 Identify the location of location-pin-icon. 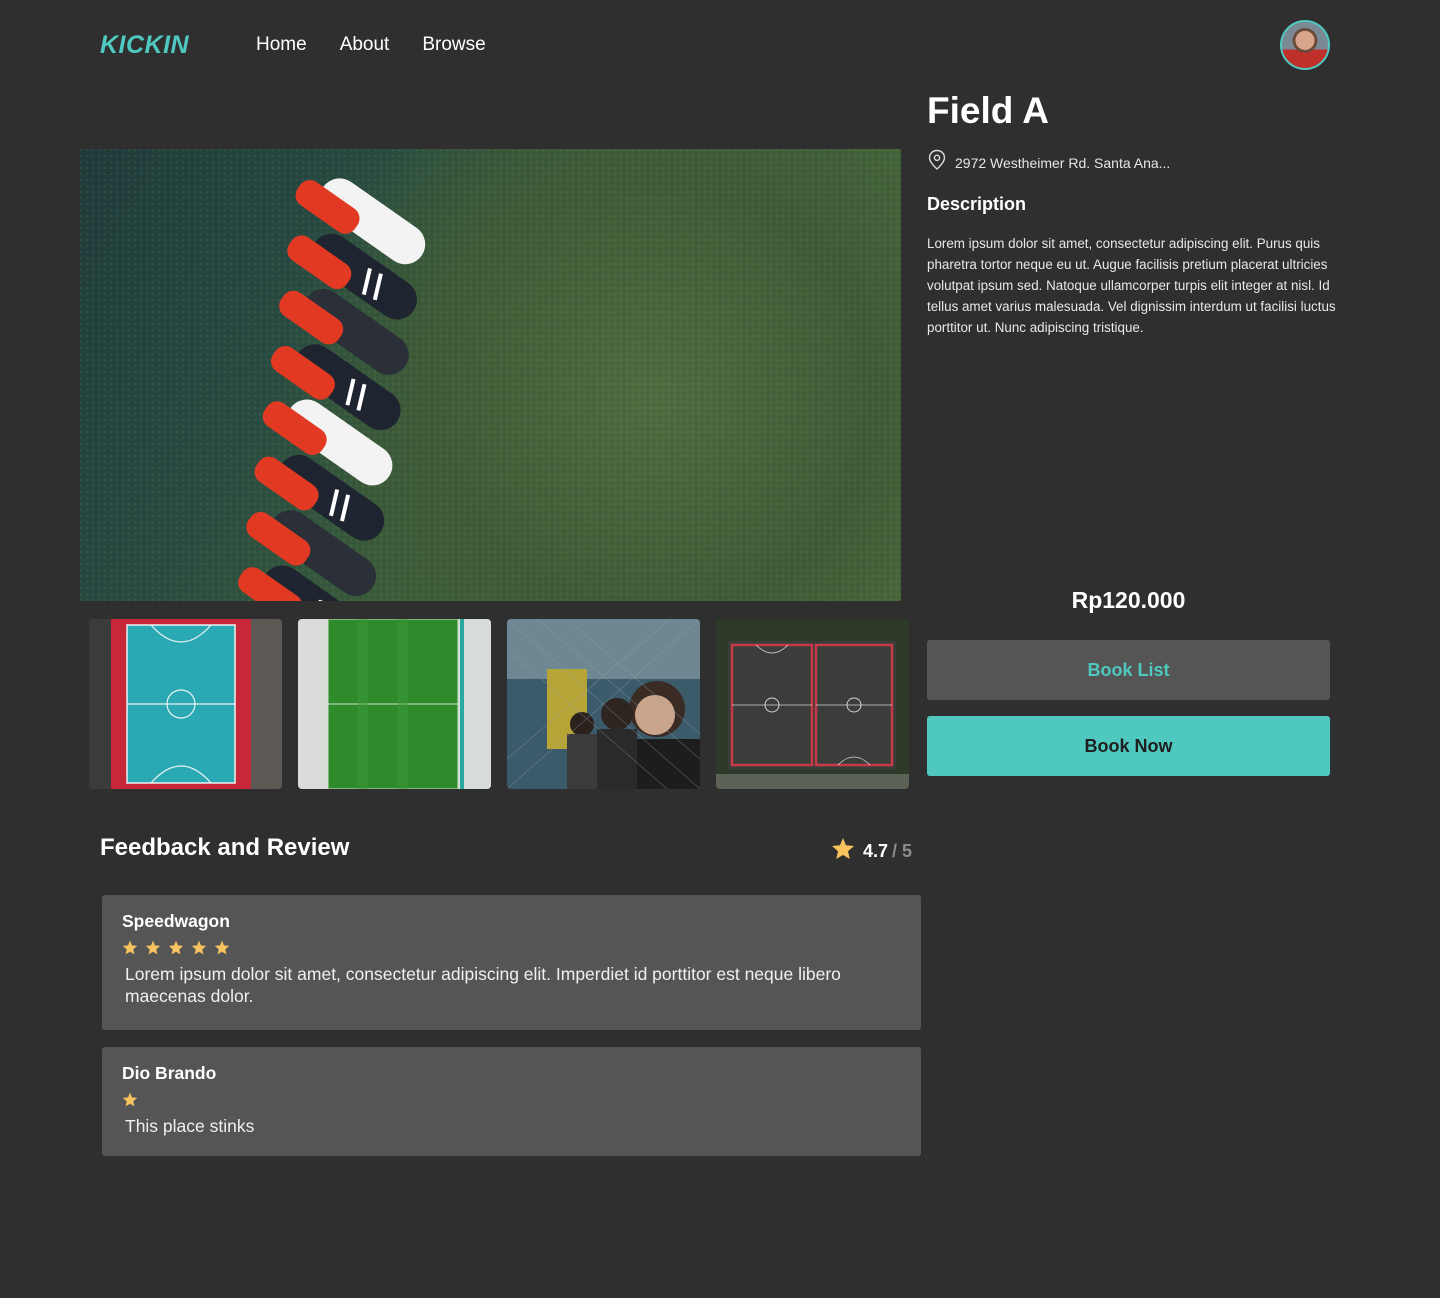
(937, 162).